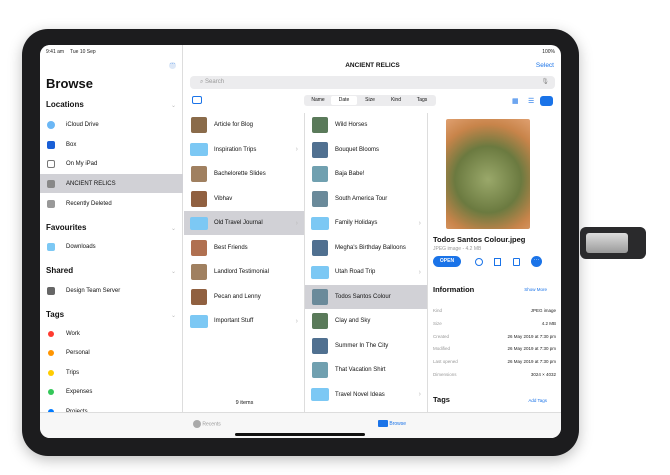 The width and height of the screenshot is (670, 475). Describe the element at coordinates (546, 101) in the screenshot. I see `column-view-icon` at that location.